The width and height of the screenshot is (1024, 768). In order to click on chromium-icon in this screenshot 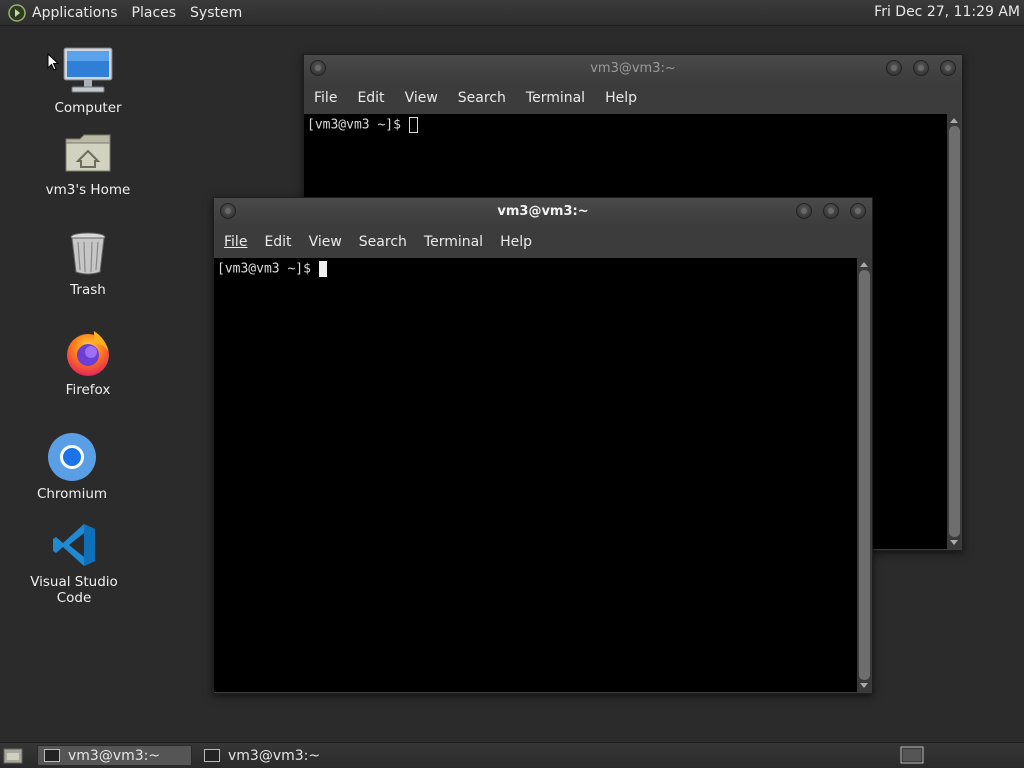, I will do `click(72, 457)`.